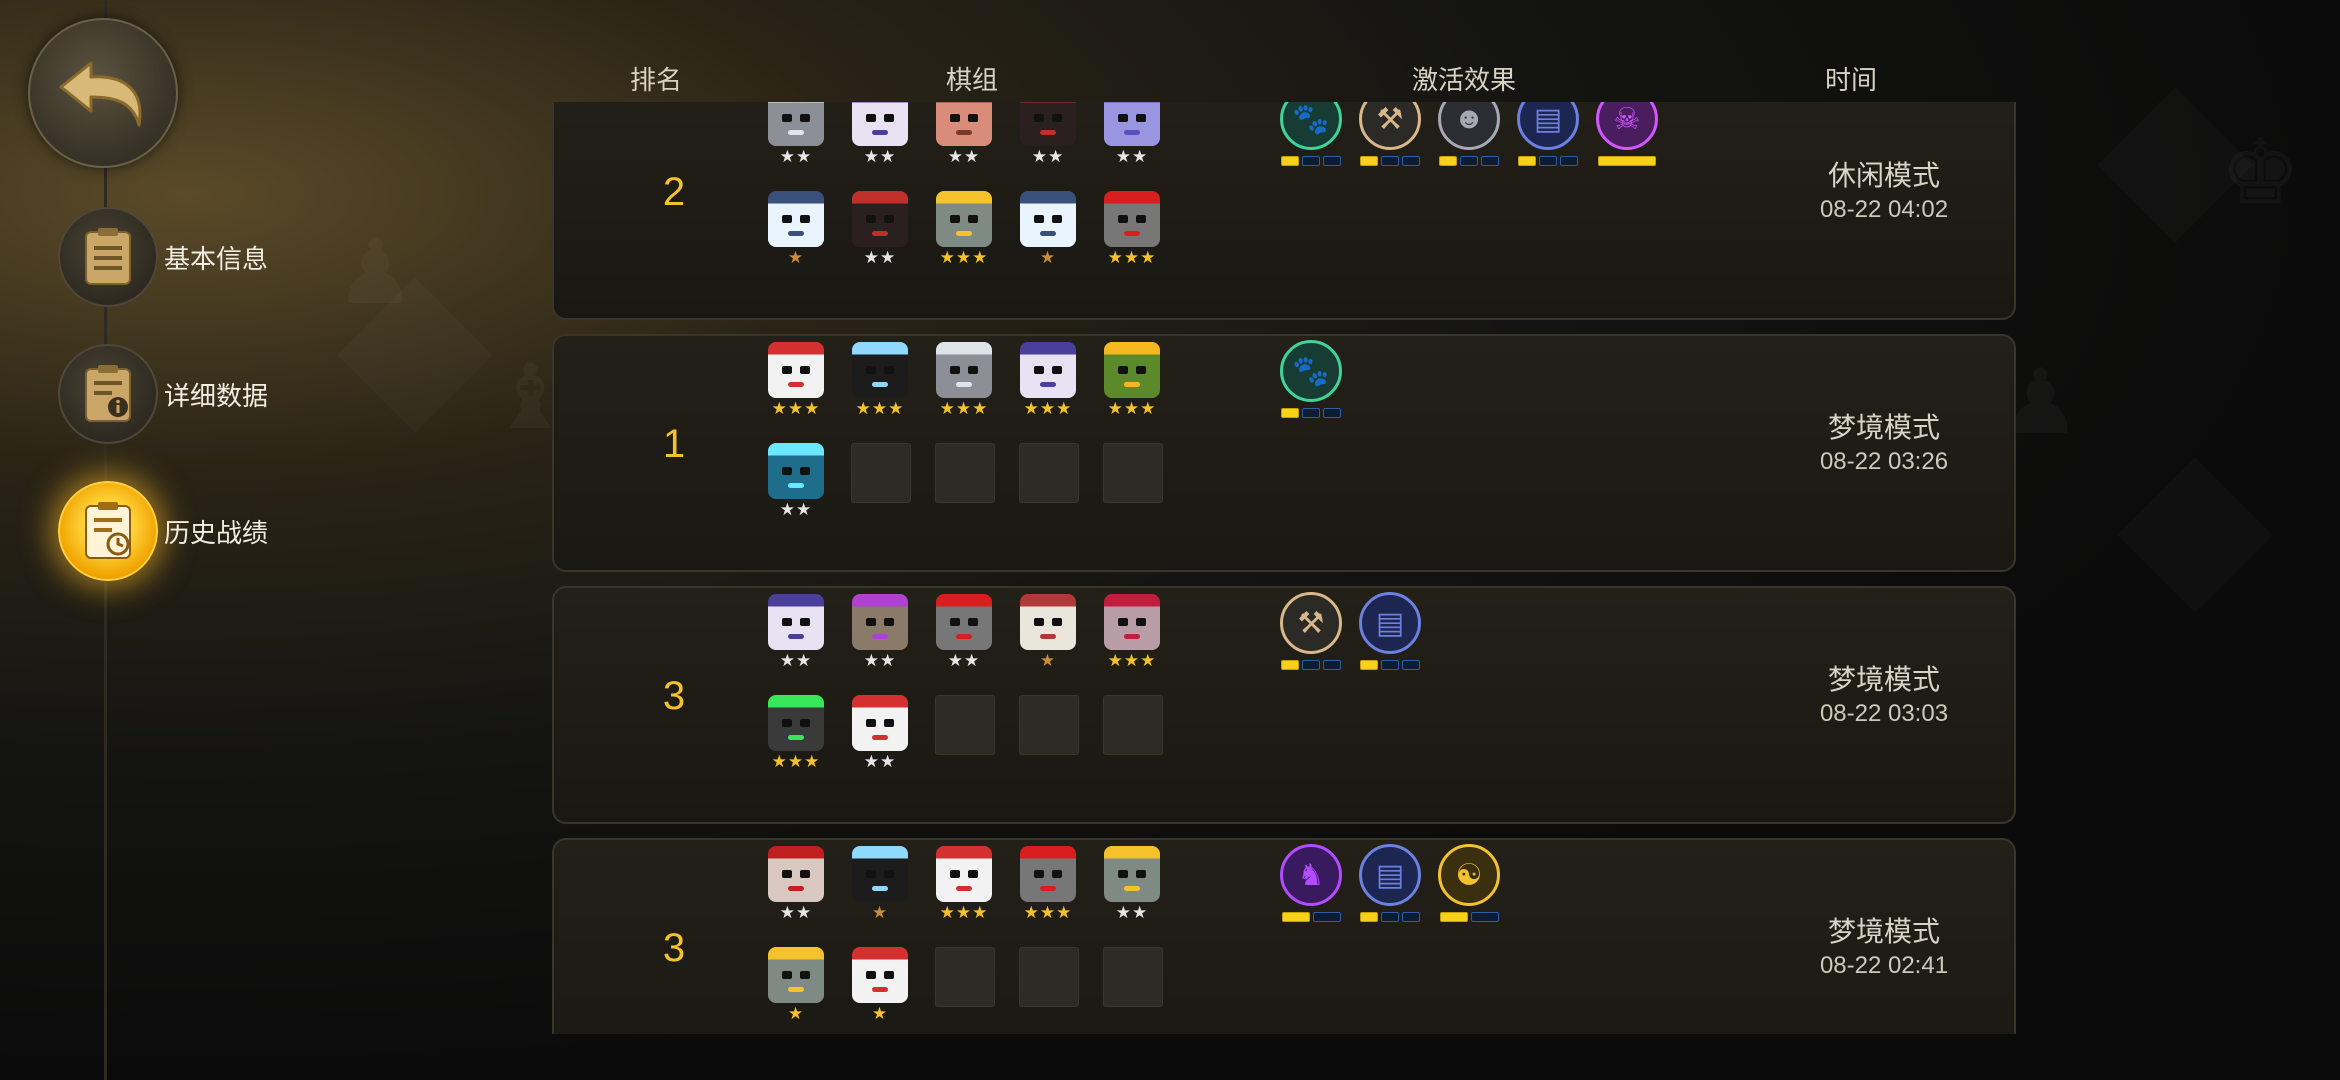  What do you see at coordinates (103, 93) in the screenshot?
I see `back-button` at bounding box center [103, 93].